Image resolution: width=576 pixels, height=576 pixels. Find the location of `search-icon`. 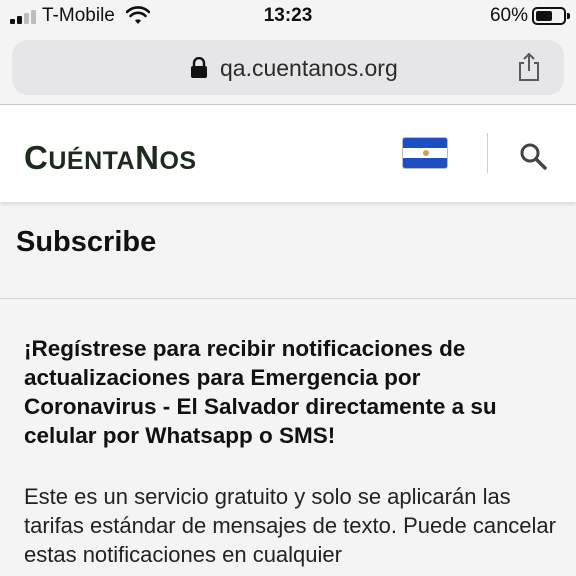

search-icon is located at coordinates (533, 156).